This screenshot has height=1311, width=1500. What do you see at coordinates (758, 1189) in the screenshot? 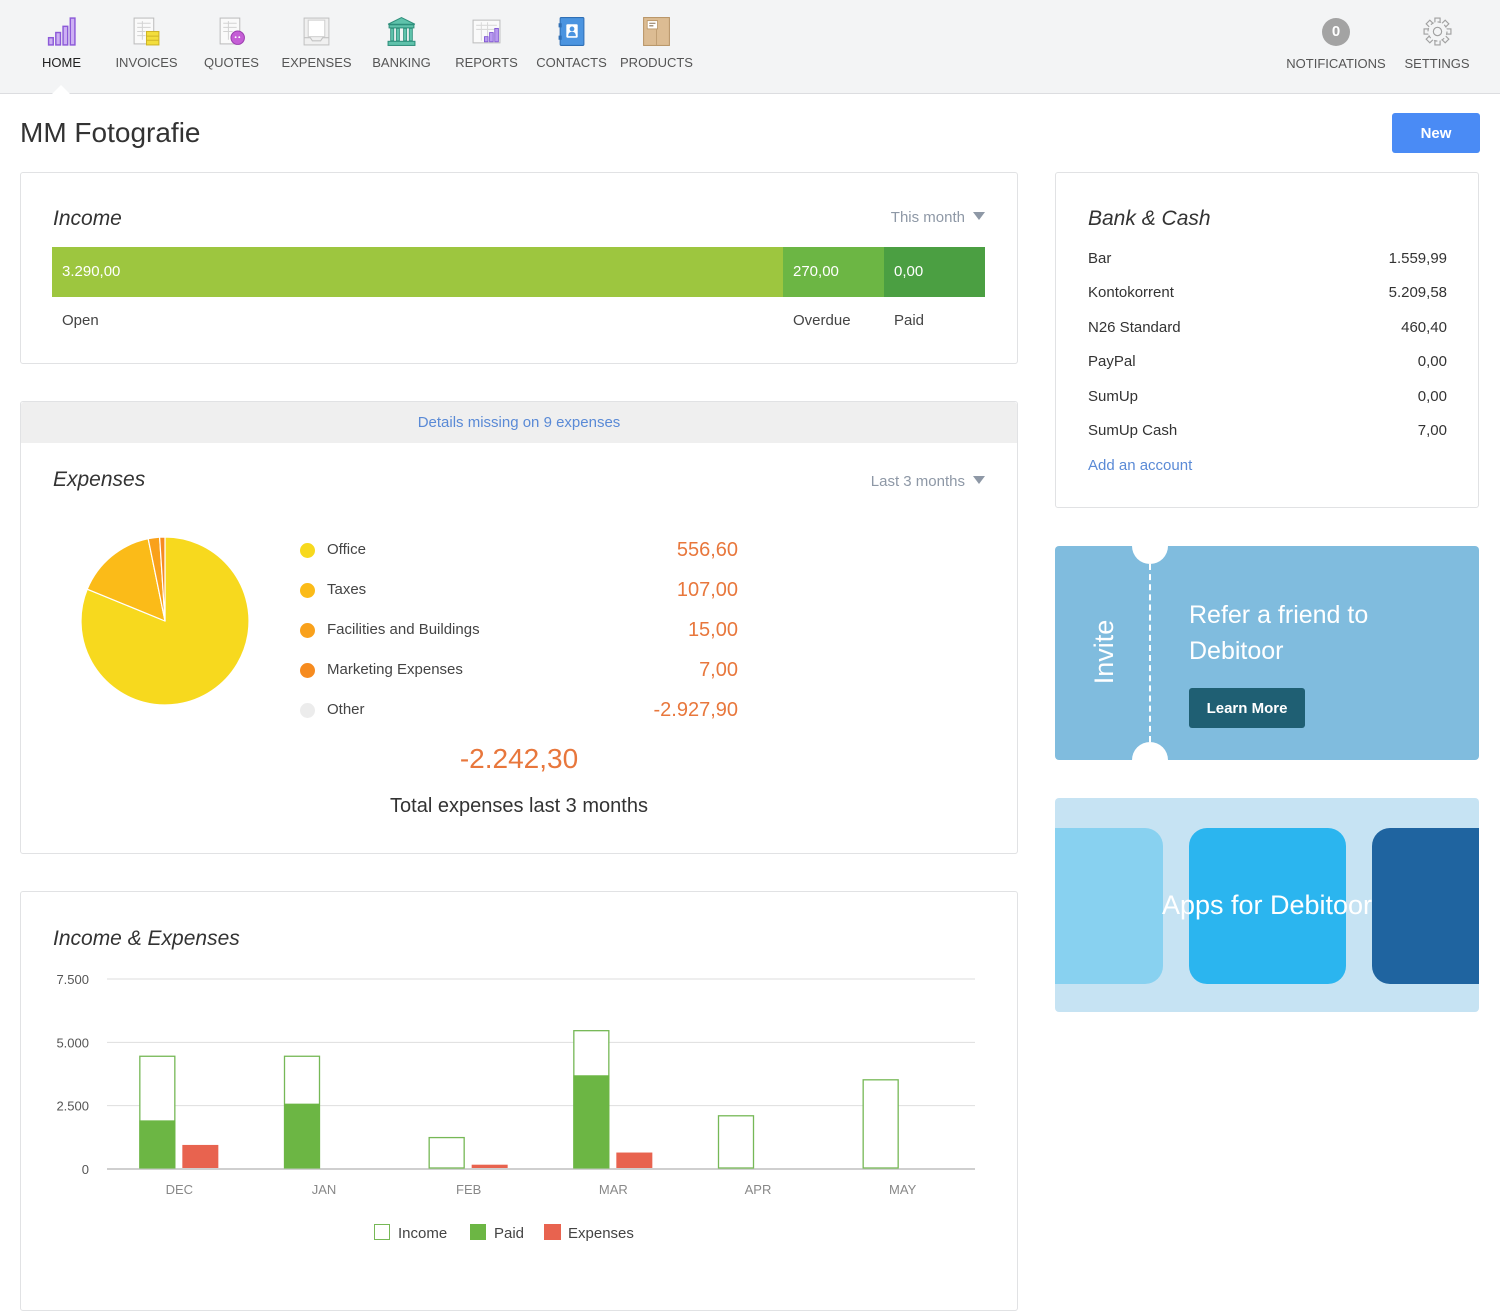
I see `x-tick-label: APR` at bounding box center [758, 1189].